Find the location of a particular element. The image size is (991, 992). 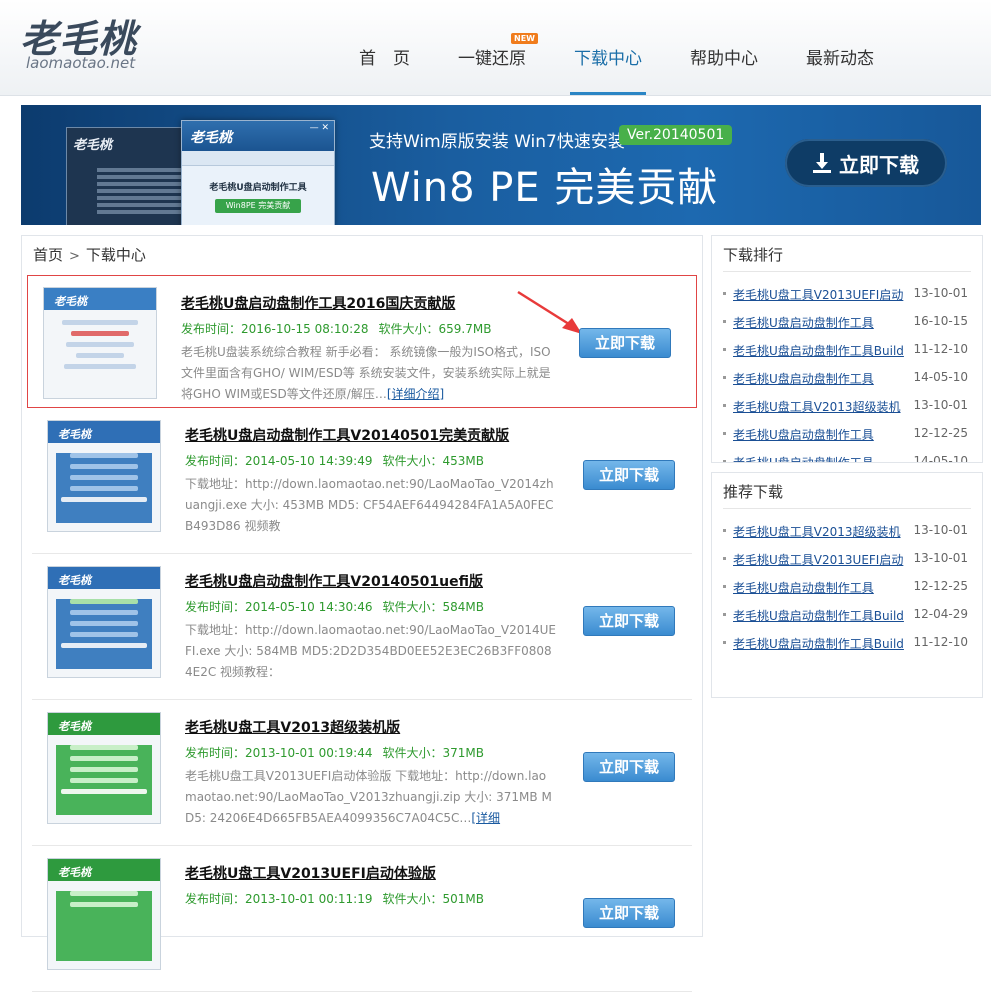

ranking-link: 老毛桃U盘启动盘制作工具Build is located at coordinates (818, 350).